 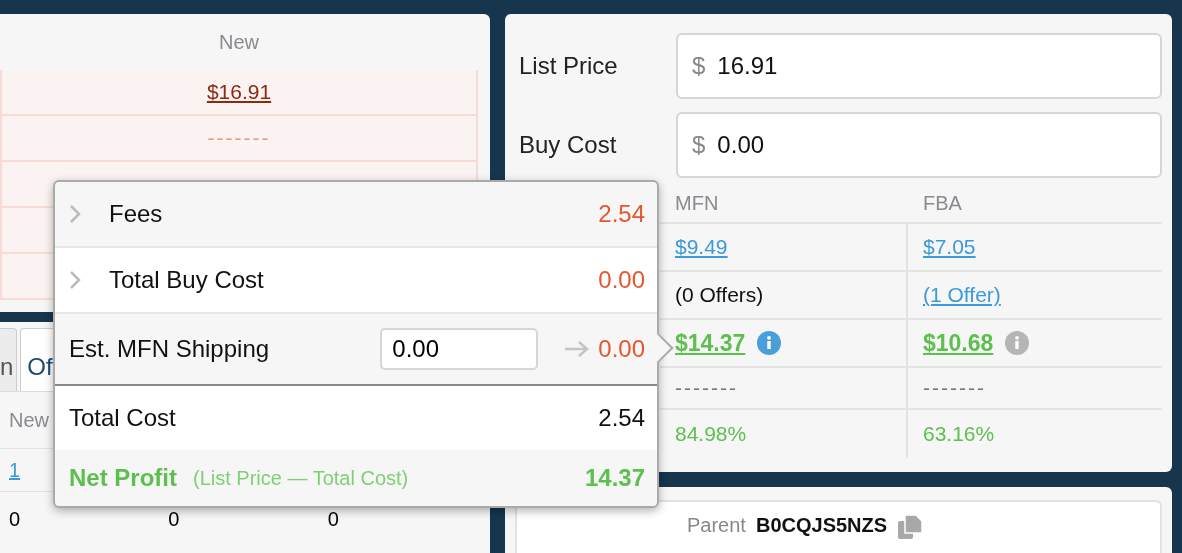 I want to click on field-label: Buy Cost, so click(x=568, y=145).